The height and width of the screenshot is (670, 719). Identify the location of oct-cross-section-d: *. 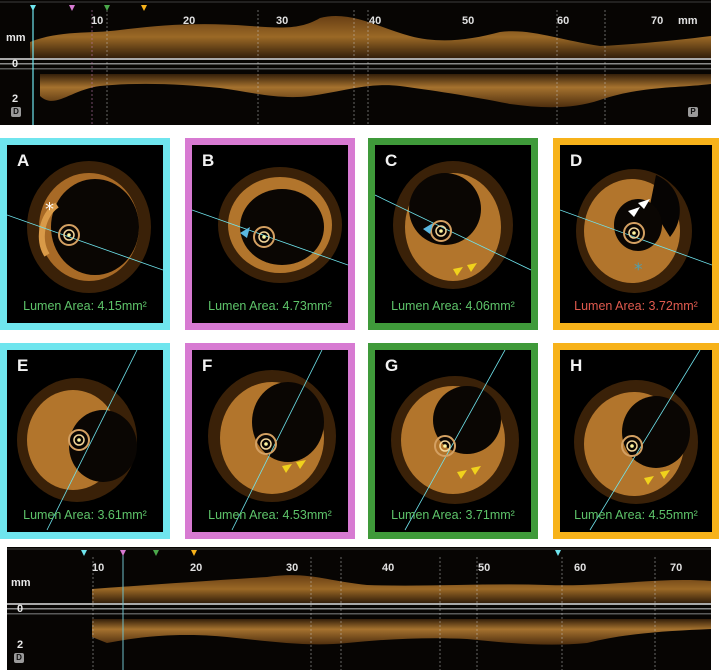
(636, 231).